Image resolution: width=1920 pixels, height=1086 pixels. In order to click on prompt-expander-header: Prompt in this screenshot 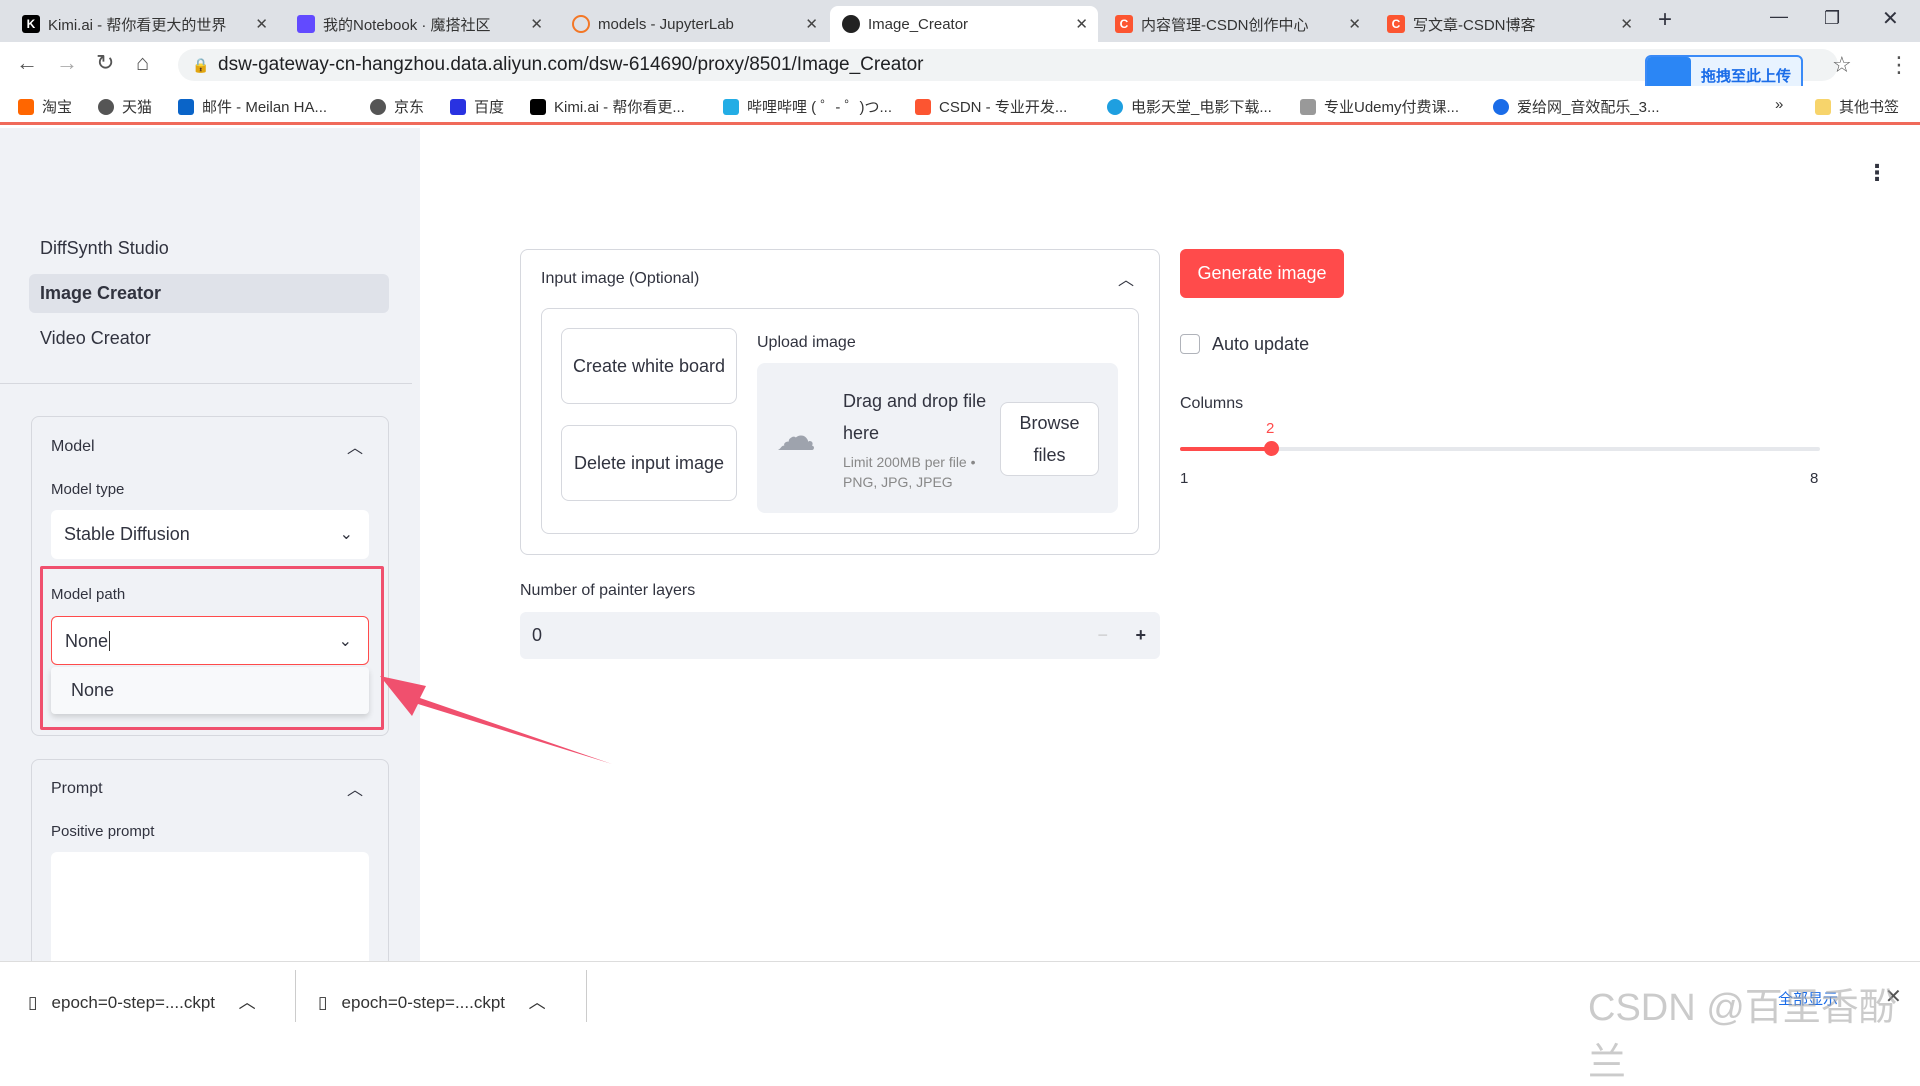, I will do `click(77, 789)`.